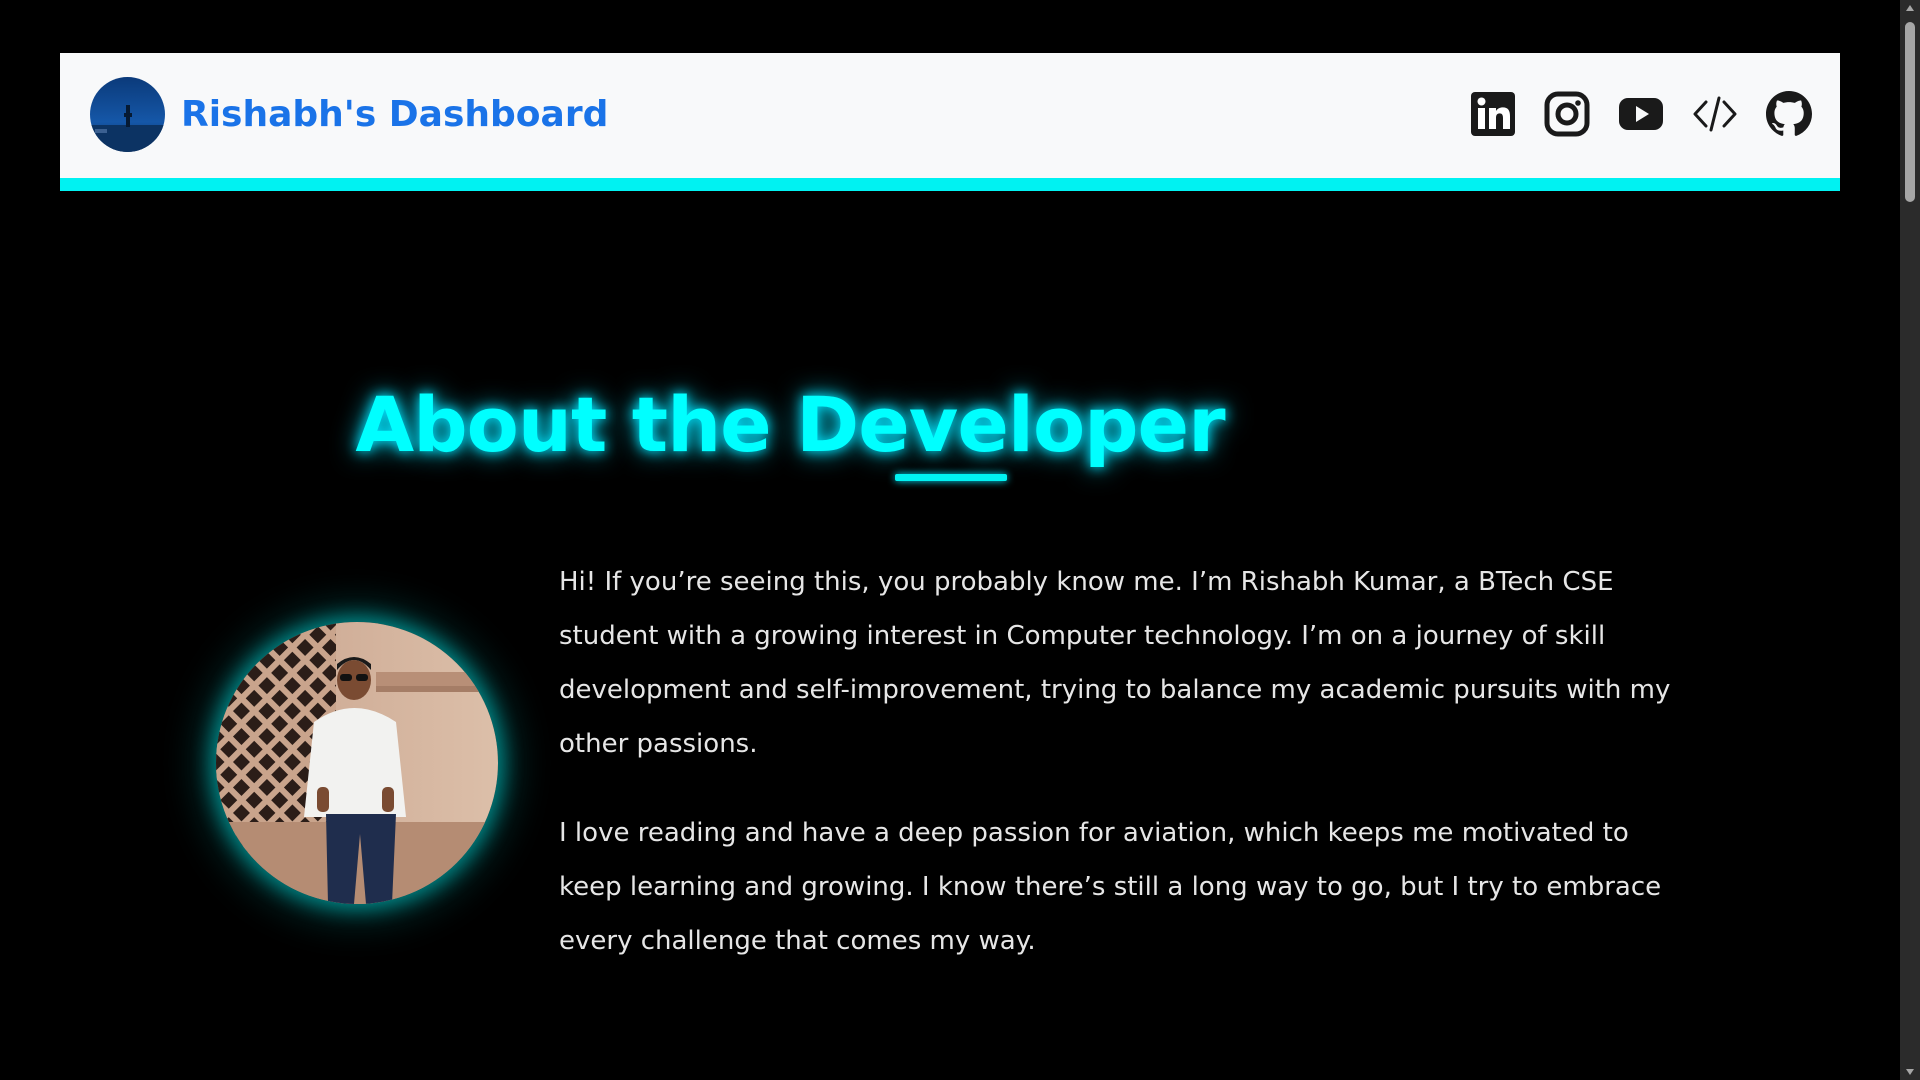 The height and width of the screenshot is (1080, 1920). What do you see at coordinates (1910, 540) in the screenshot?
I see `vertical-scrollbar` at bounding box center [1910, 540].